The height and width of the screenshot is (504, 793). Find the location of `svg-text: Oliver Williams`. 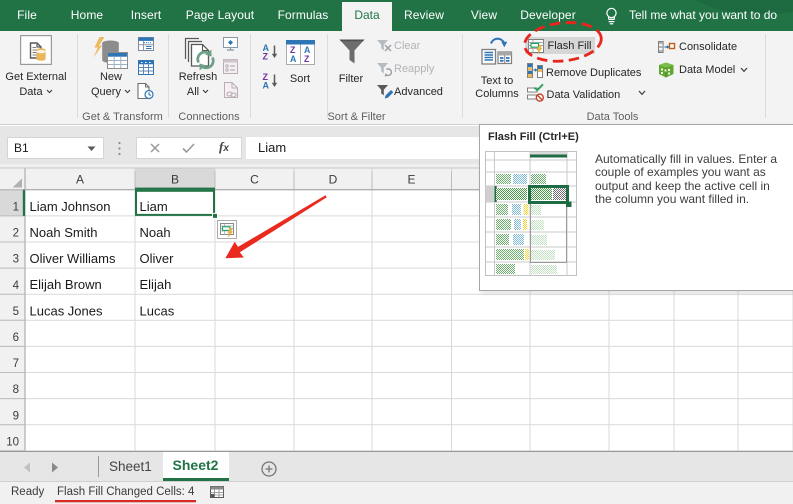

svg-text: Oliver Williams is located at coordinates (73, 258).